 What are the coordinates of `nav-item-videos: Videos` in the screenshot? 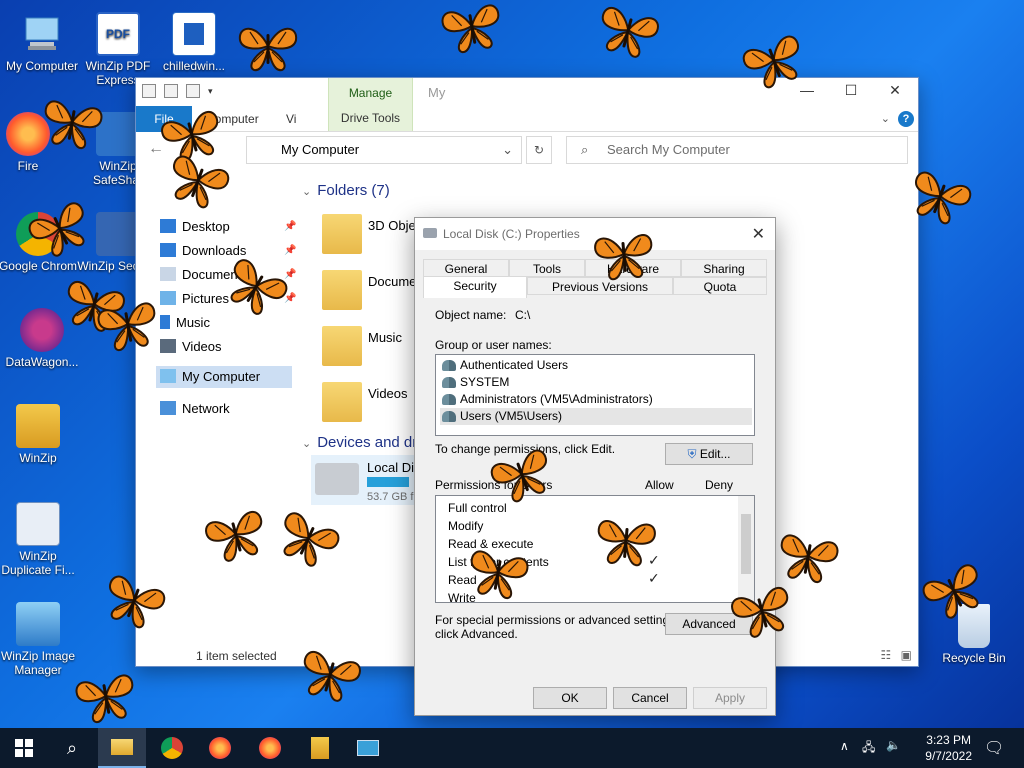 It's located at (191, 347).